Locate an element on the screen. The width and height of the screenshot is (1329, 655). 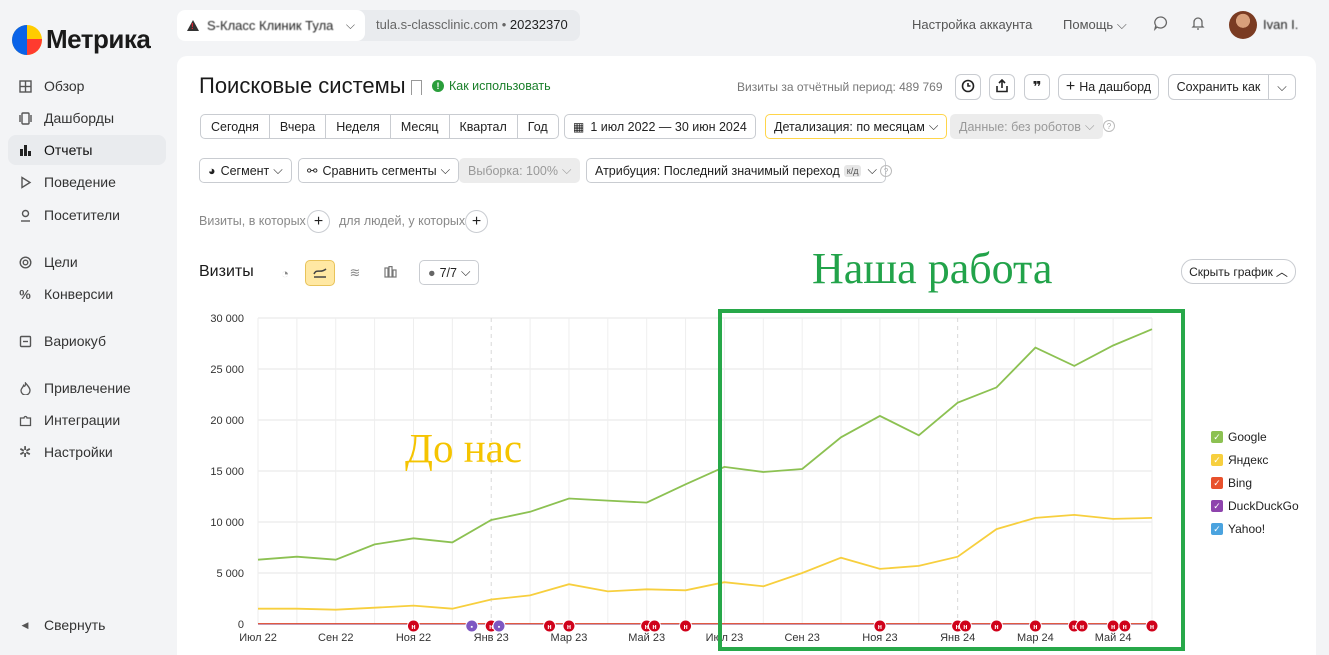
legend-item-yandex: ✓ Яндекс is located at coordinates (1239, 460).